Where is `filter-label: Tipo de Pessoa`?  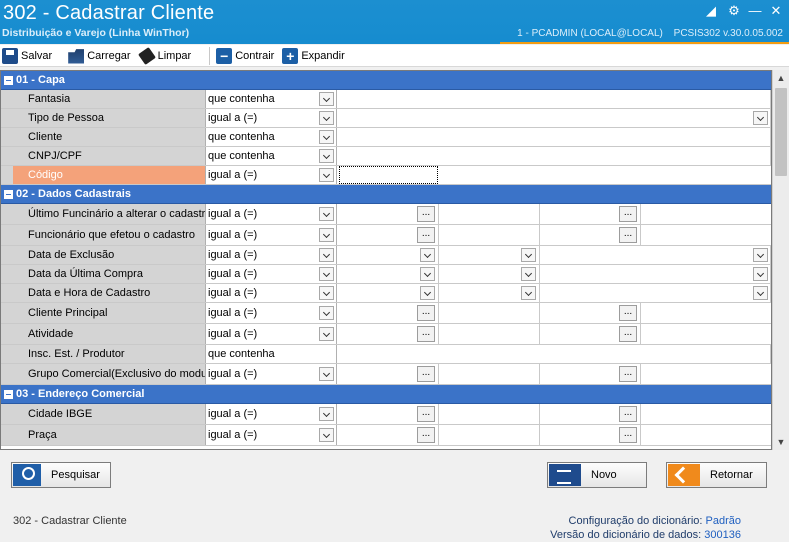
filter-label: Tipo de Pessoa is located at coordinates (109, 118).